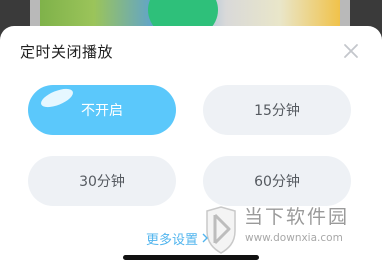 The image size is (382, 269). Describe the element at coordinates (297, 217) in the screenshot. I see `watermark-name: 当下软件园` at that location.